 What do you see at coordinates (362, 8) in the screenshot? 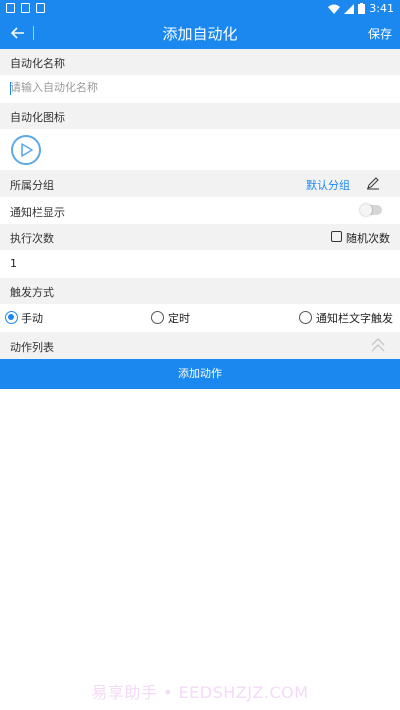
I see `battery-icon` at bounding box center [362, 8].